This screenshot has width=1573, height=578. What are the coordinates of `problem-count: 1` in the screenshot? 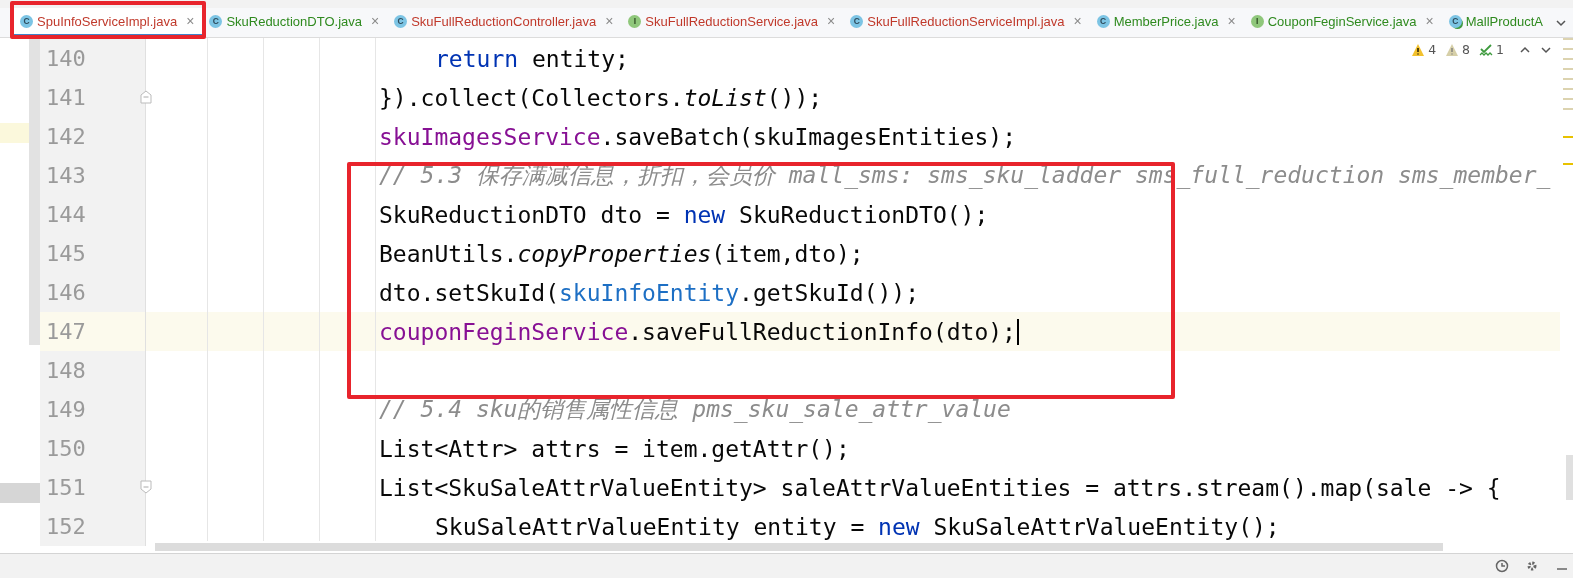 It's located at (1500, 49).